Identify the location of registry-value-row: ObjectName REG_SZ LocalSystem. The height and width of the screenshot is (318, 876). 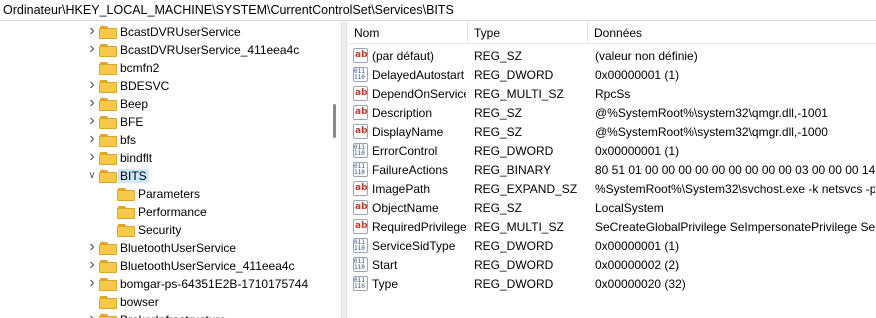
(612, 207).